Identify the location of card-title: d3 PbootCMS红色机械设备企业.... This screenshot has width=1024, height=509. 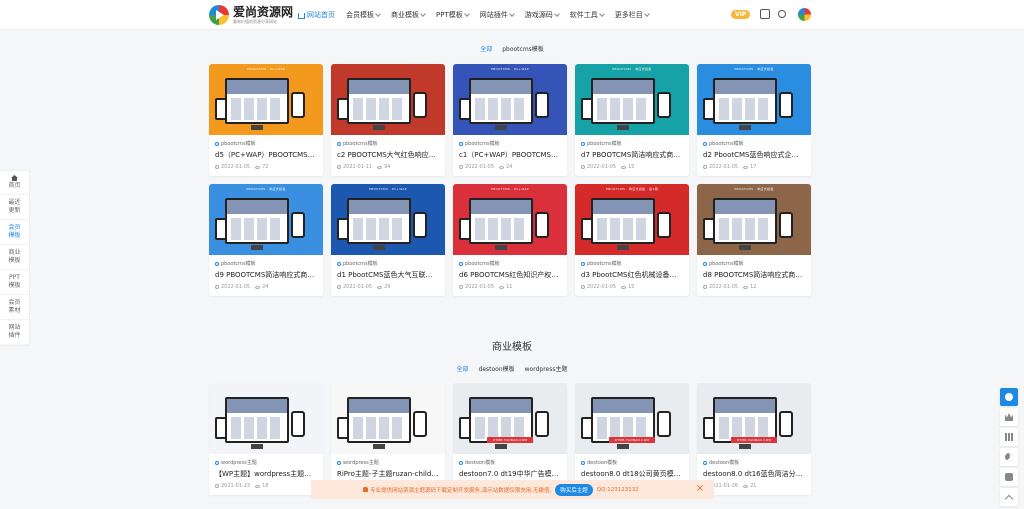
(632, 275).